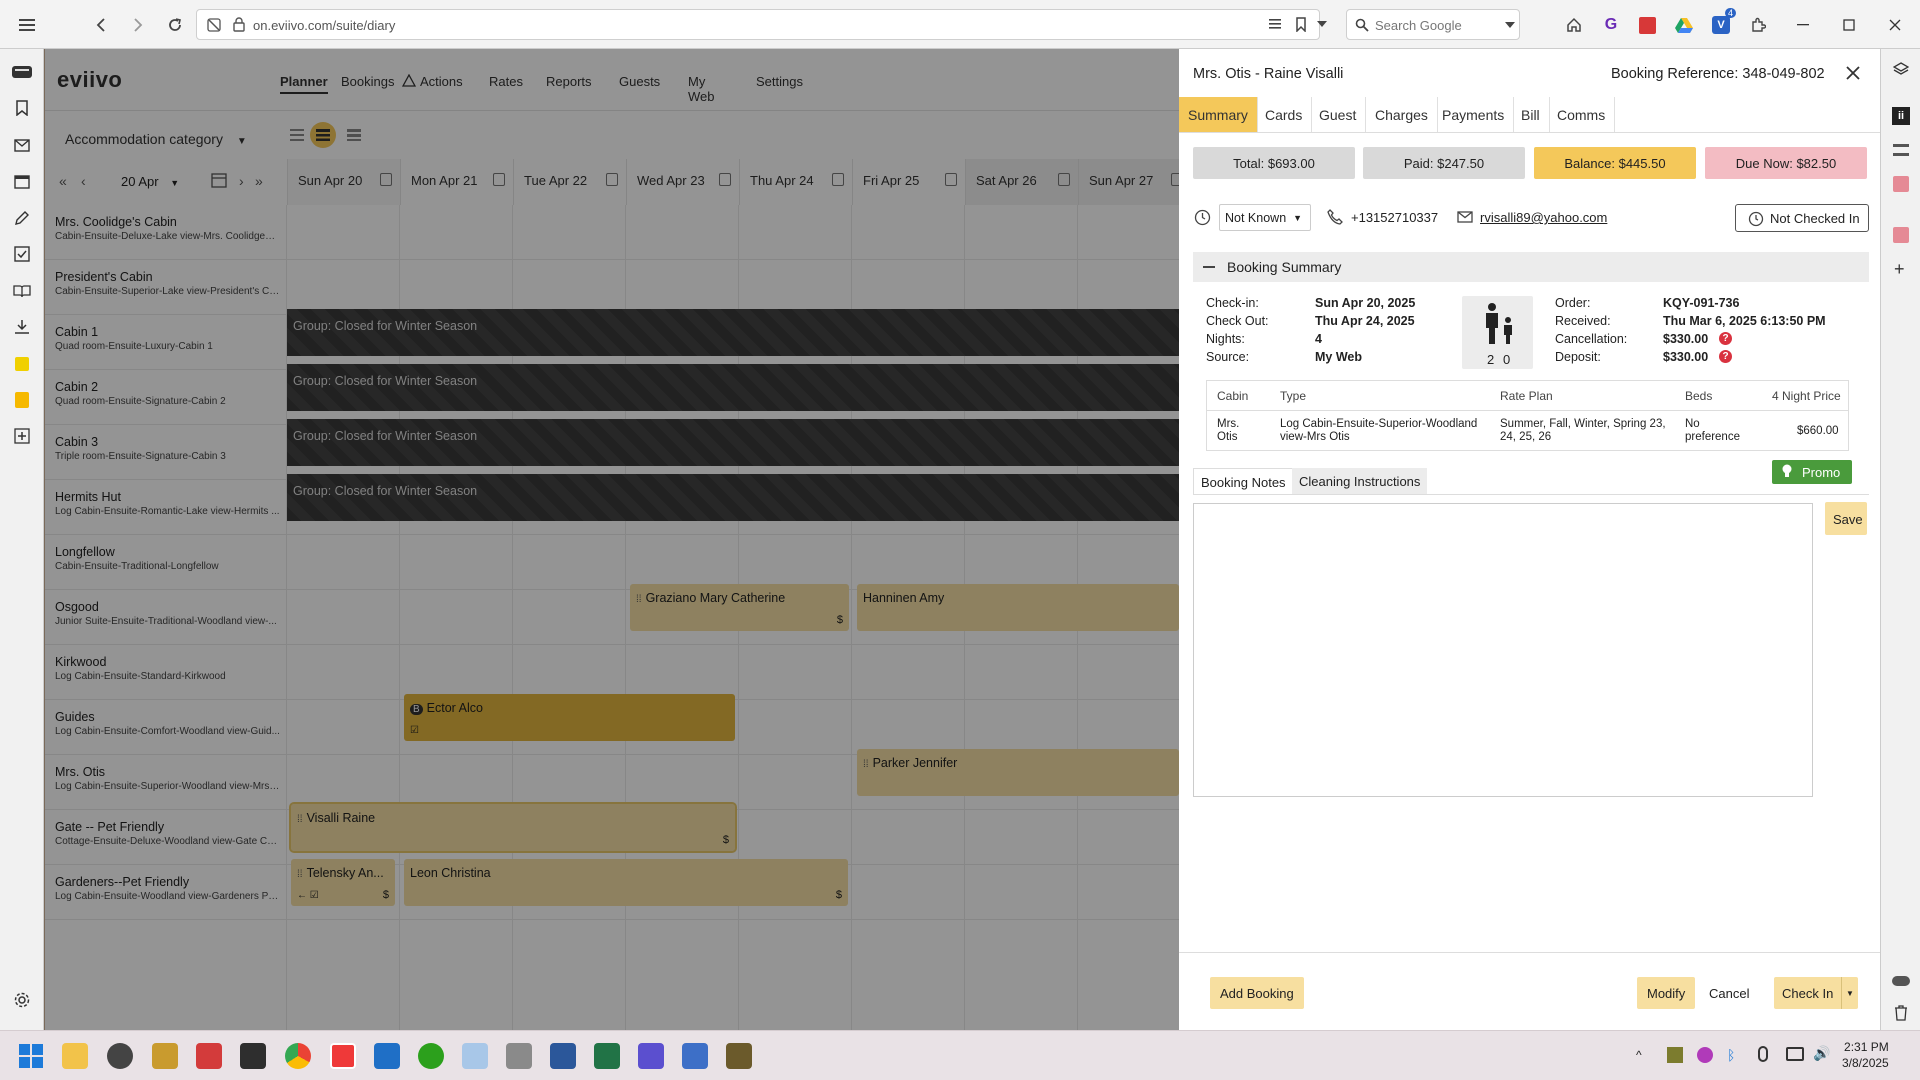 Image resolution: width=1920 pixels, height=1080 pixels. I want to click on settings-gear-icon, so click(22, 1000).